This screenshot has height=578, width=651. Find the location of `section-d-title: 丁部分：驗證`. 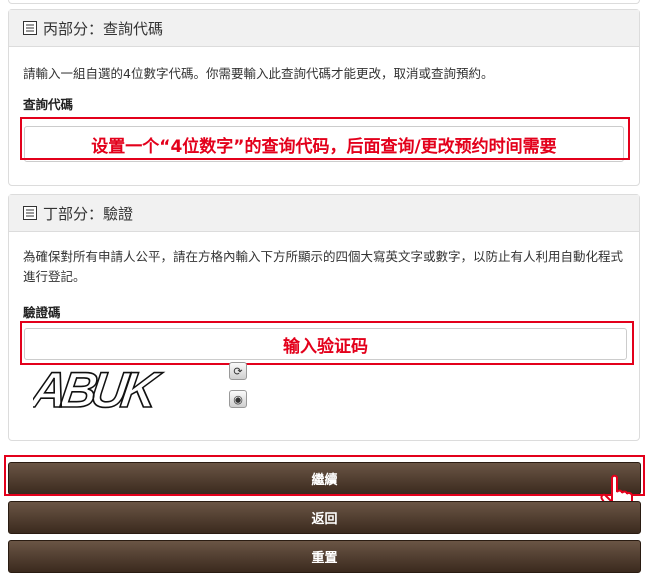

section-d-title: 丁部分：驗證 is located at coordinates (88, 213).